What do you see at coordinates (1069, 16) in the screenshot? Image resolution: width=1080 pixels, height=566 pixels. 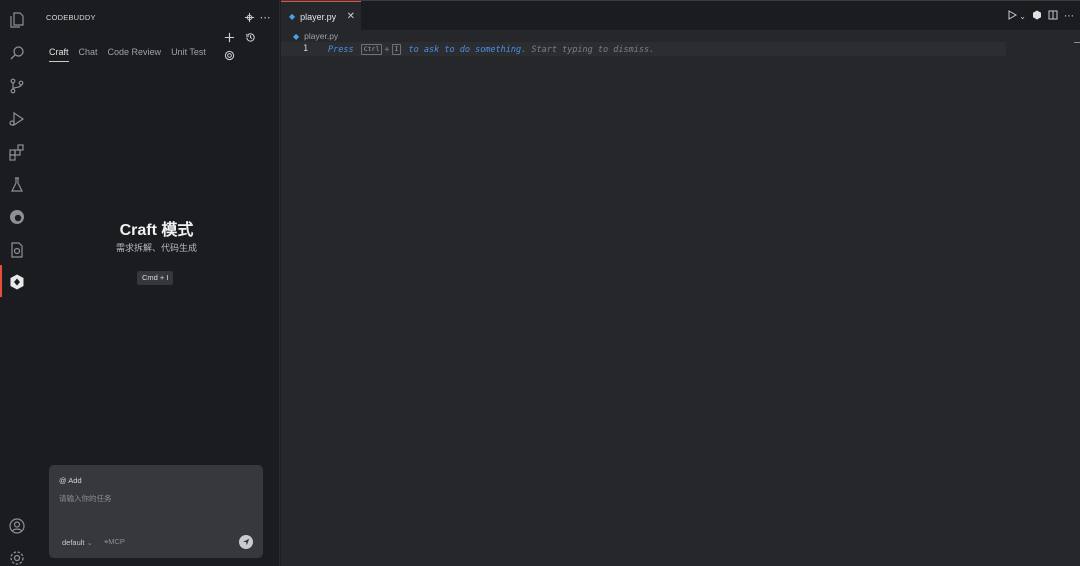 I see `more-actions-icon: ⋯` at bounding box center [1069, 16].